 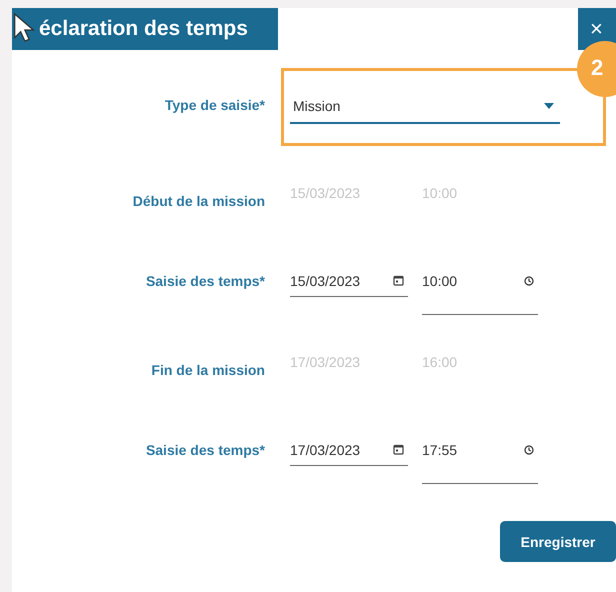 What do you see at coordinates (208, 369) in the screenshot?
I see `section-label: Fin de la mission` at bounding box center [208, 369].